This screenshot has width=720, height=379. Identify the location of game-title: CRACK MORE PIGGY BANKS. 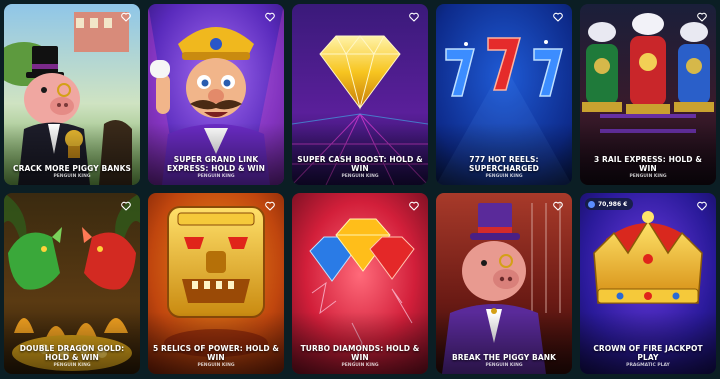
(72, 168).